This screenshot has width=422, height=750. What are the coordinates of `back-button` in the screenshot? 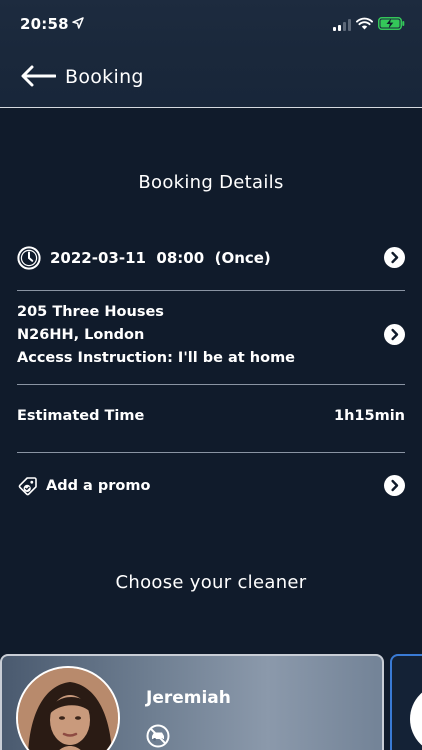 It's located at (40, 76).